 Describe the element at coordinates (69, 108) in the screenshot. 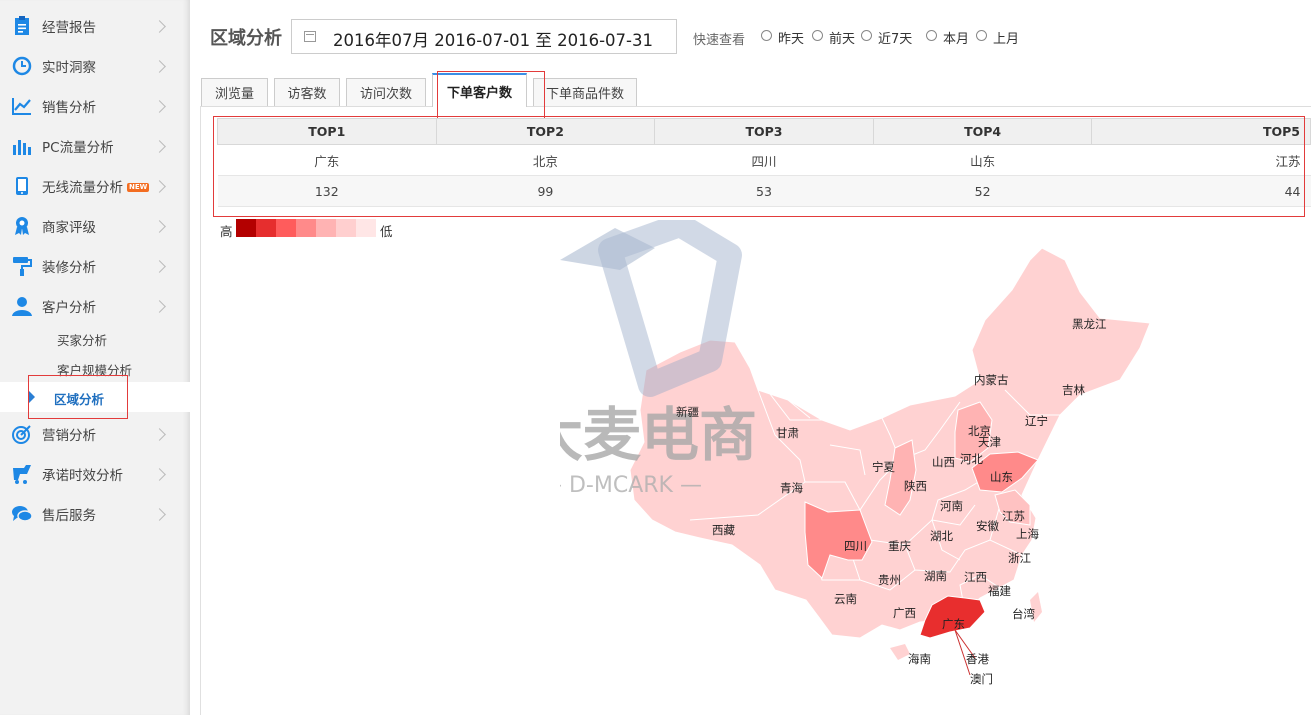

I see `sidebar-item-label: 销售分析` at that location.